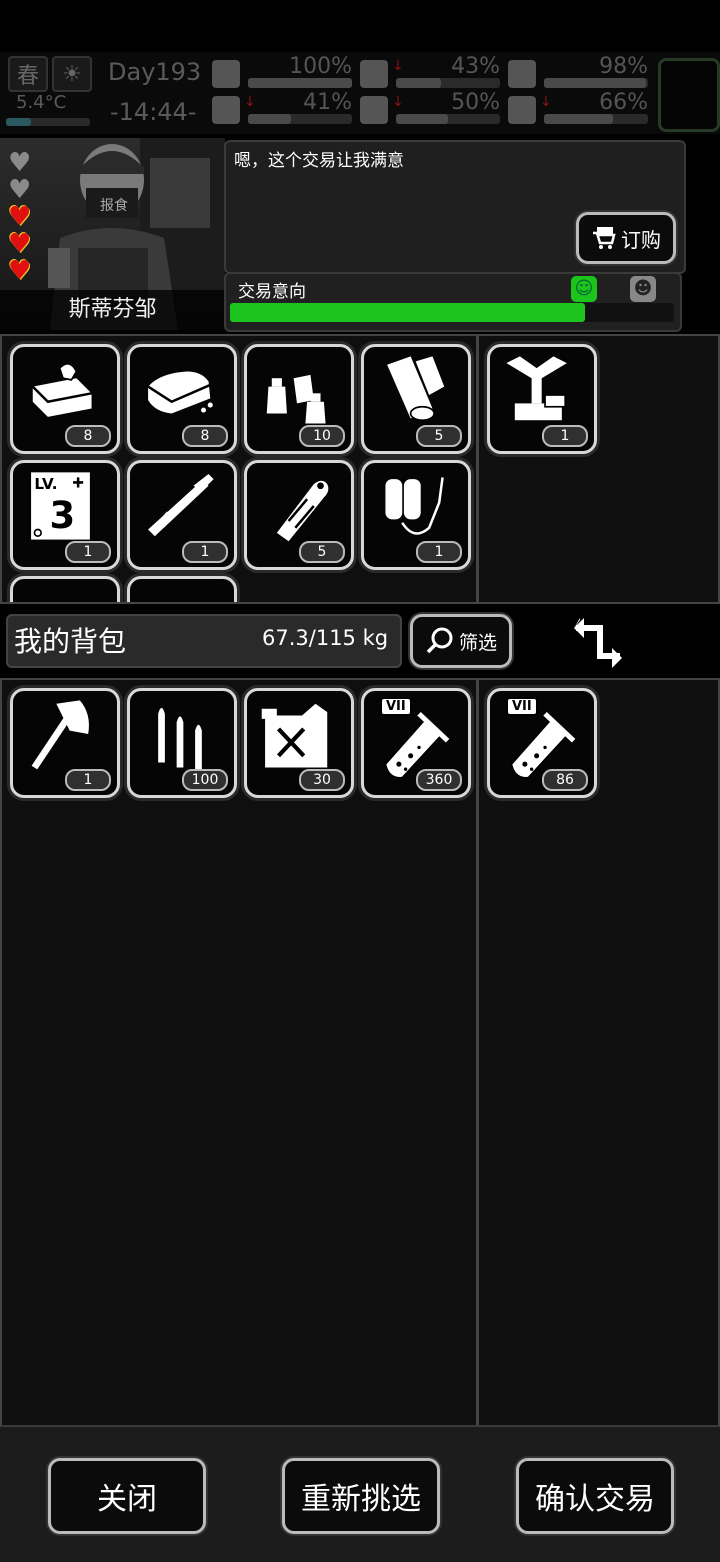  I want to click on inventory-slot: 10, so click(299, 399).